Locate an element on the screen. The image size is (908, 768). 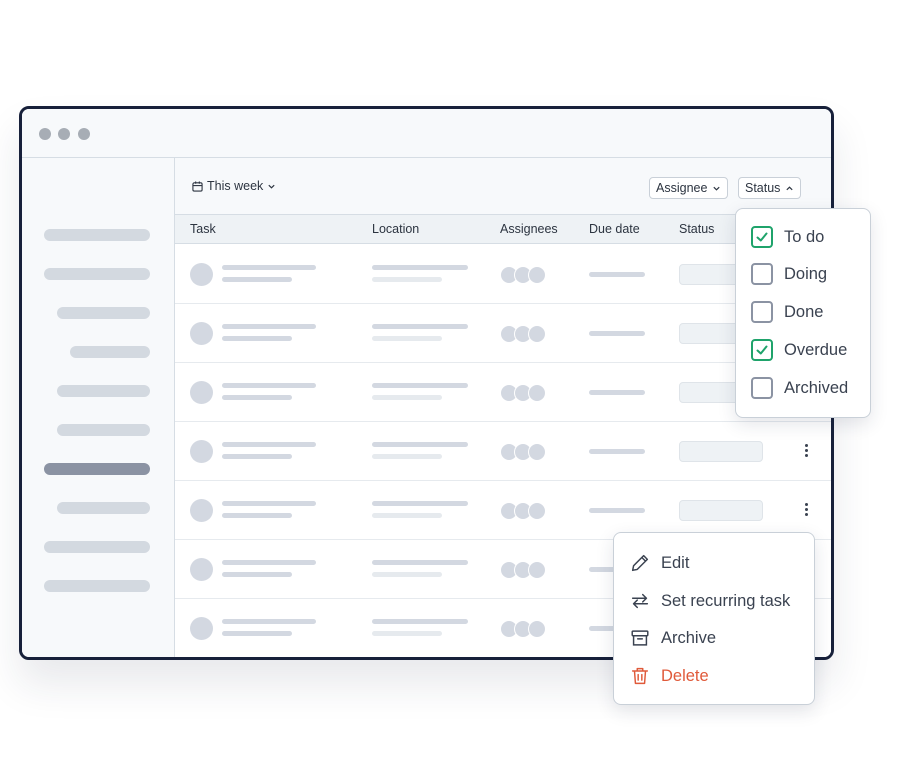
window-control-close is located at coordinates (45, 134).